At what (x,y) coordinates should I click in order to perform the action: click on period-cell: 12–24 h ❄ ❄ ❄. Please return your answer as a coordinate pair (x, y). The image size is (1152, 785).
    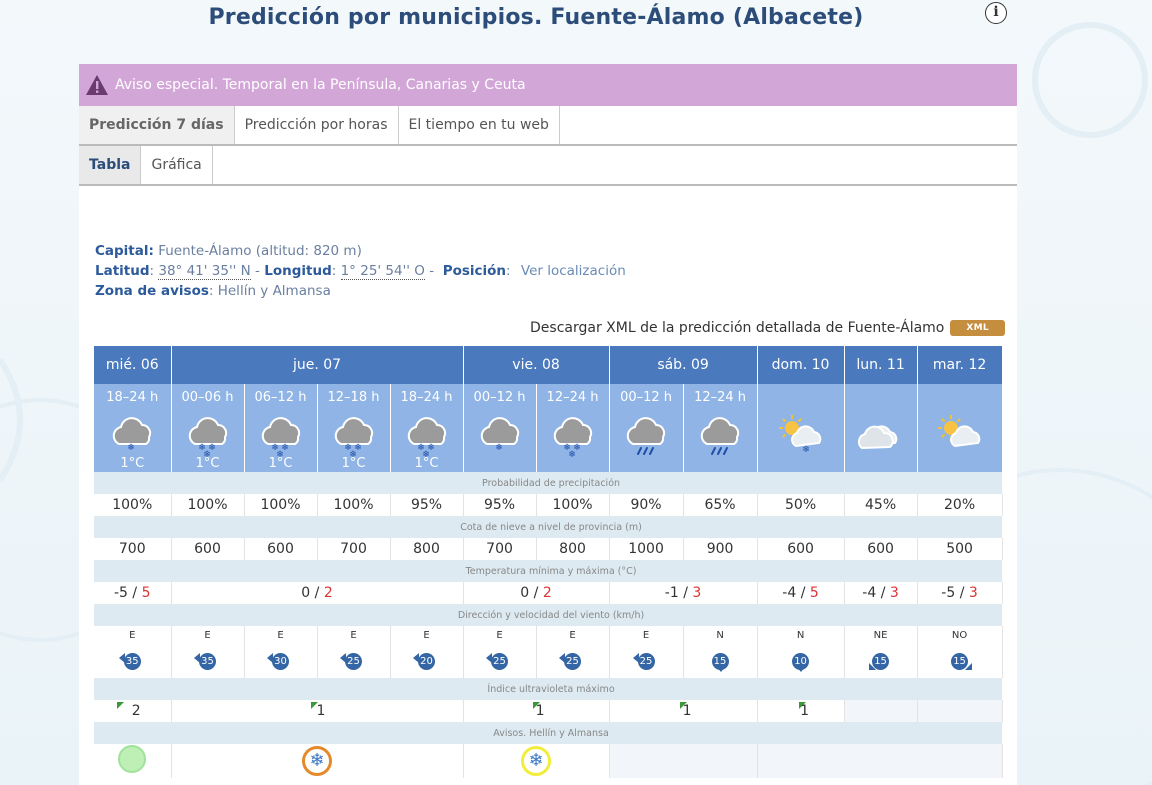
    Looking at the image, I should click on (573, 428).